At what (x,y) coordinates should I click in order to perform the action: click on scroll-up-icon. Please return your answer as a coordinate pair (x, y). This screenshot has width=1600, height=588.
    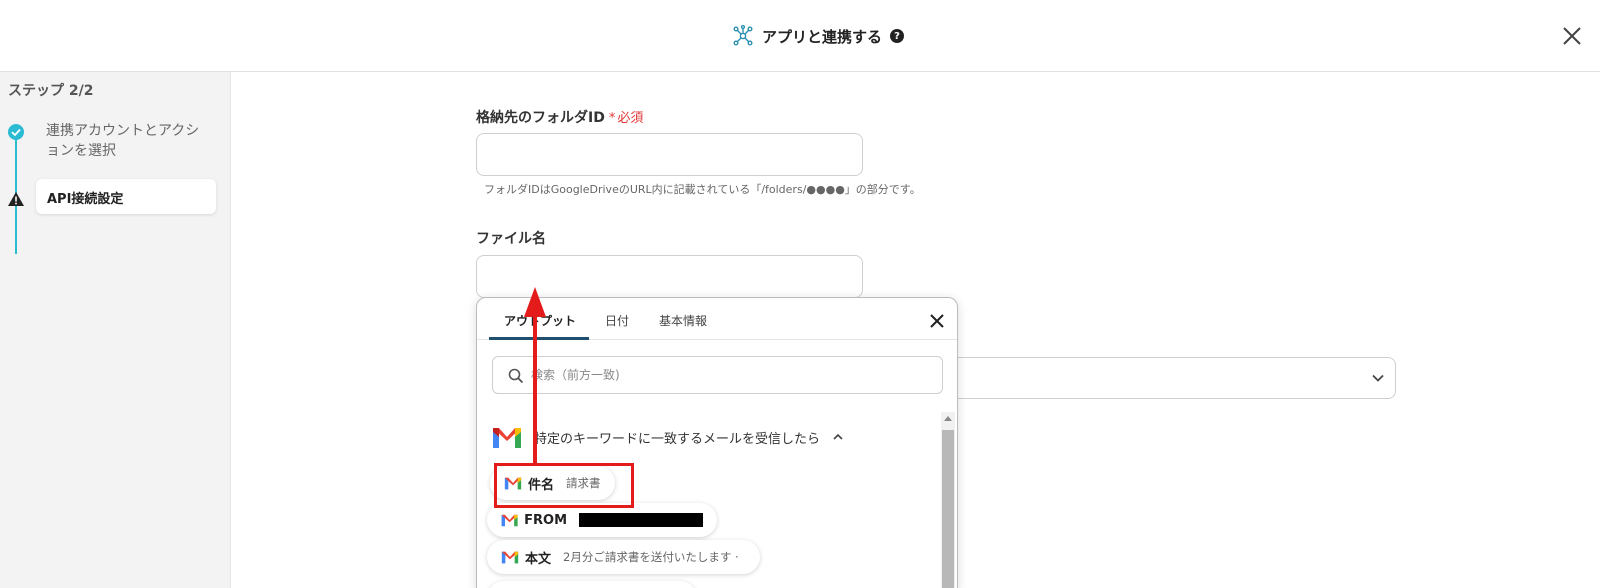
    Looking at the image, I should click on (948, 418).